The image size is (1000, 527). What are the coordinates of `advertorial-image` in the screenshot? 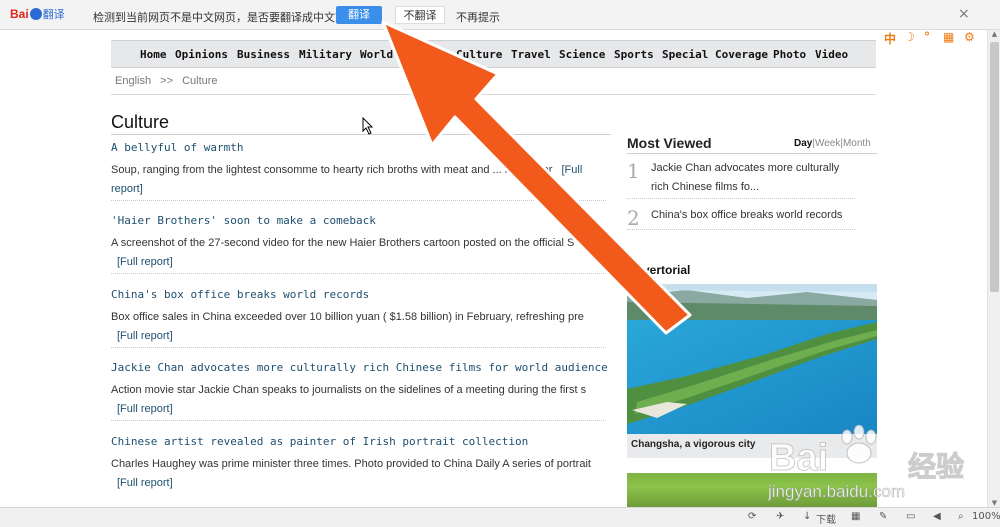 It's located at (752, 359).